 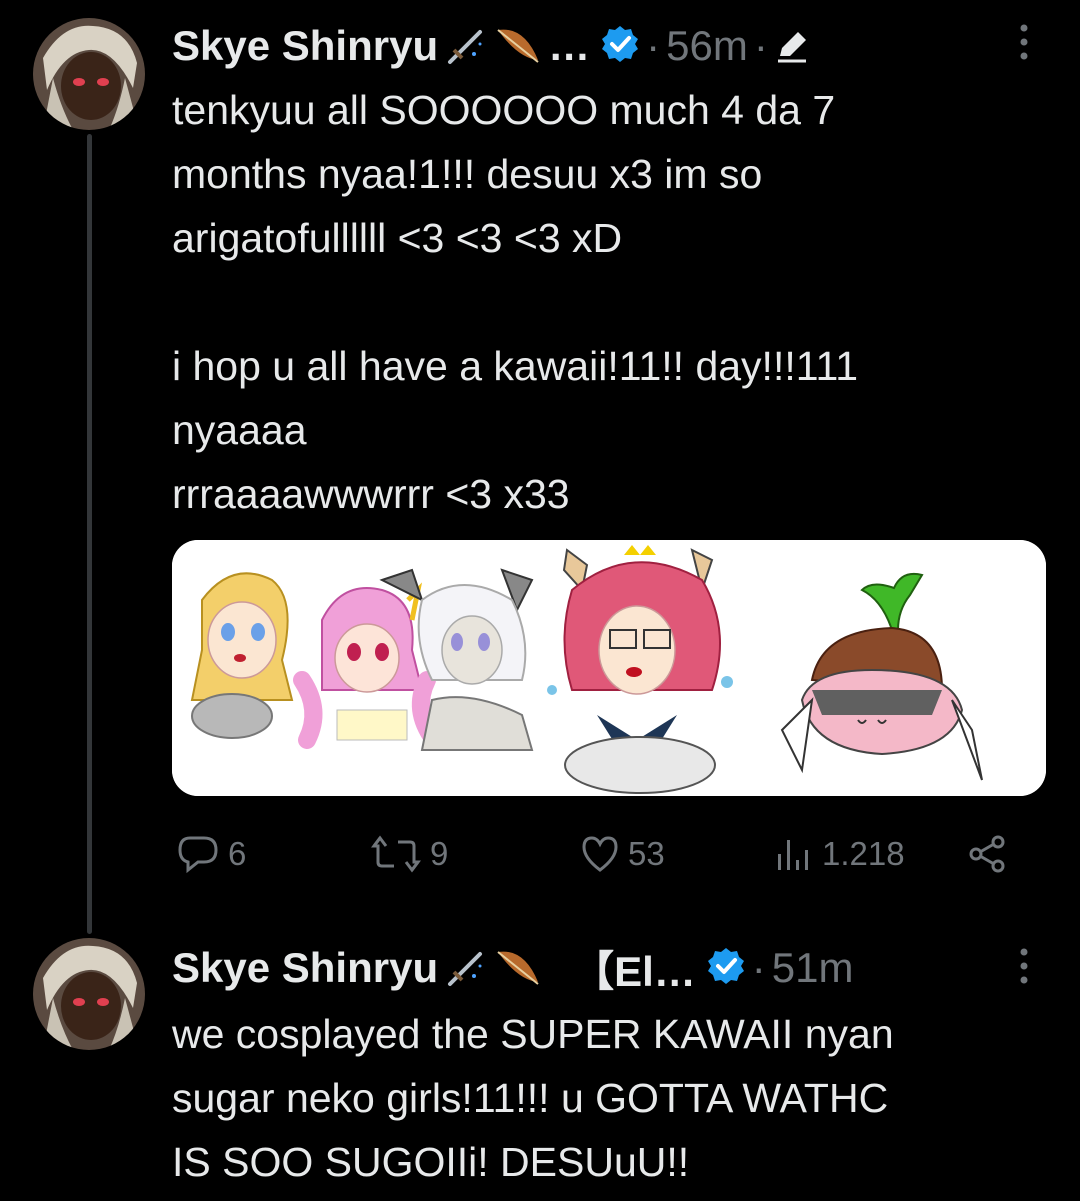 What do you see at coordinates (198, 855) in the screenshot?
I see `reply-icon` at bounding box center [198, 855].